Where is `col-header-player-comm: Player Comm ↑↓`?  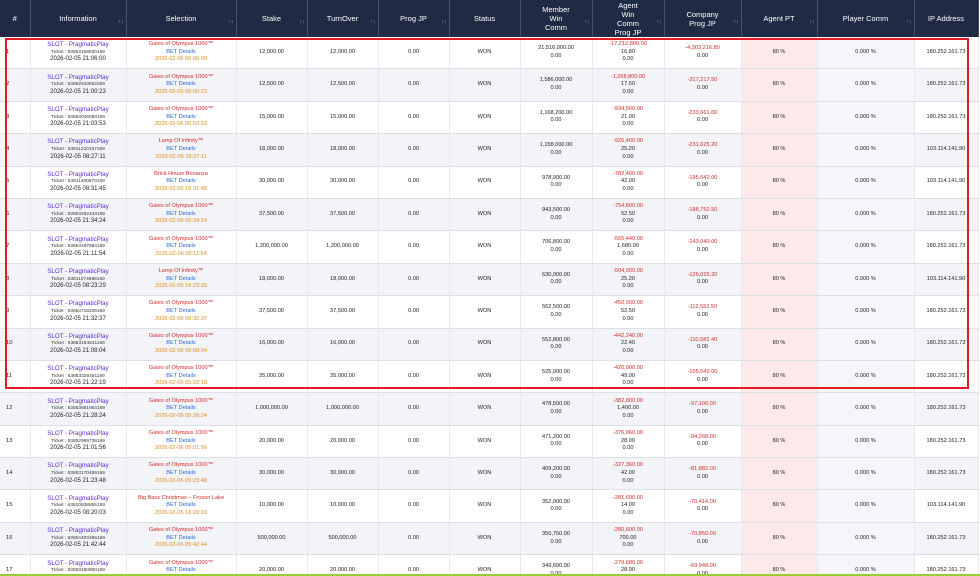 col-header-player-comm: Player Comm ↑↓ is located at coordinates (866, 18).